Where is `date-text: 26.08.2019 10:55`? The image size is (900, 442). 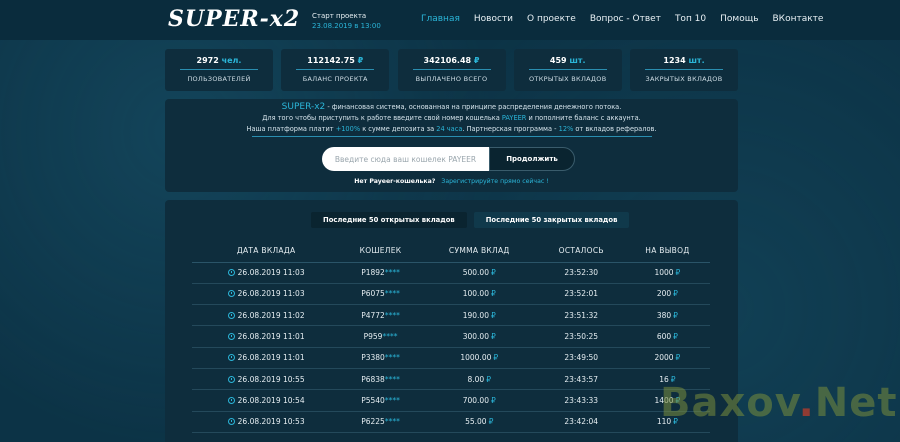 date-text: 26.08.2019 10:55 is located at coordinates (271, 379).